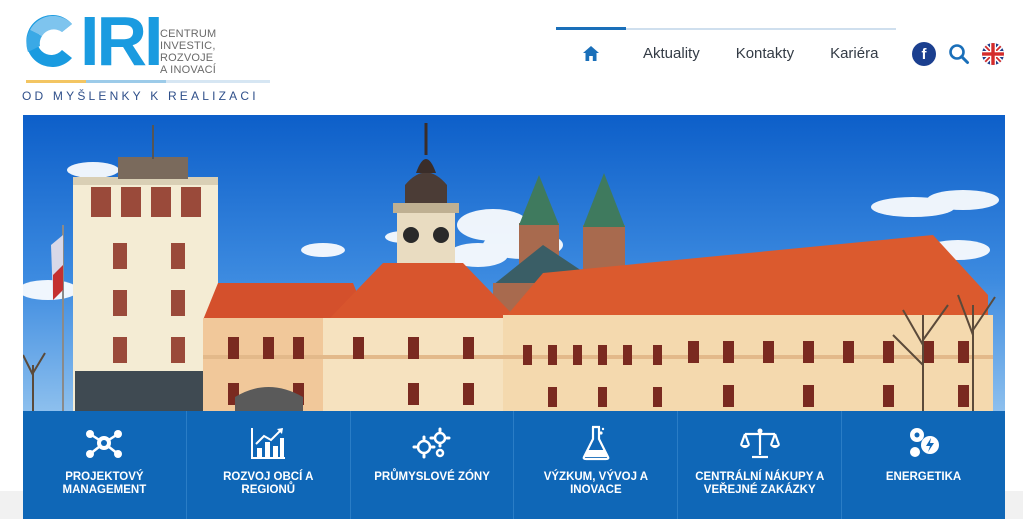  I want to click on flask-icon, so click(596, 443).